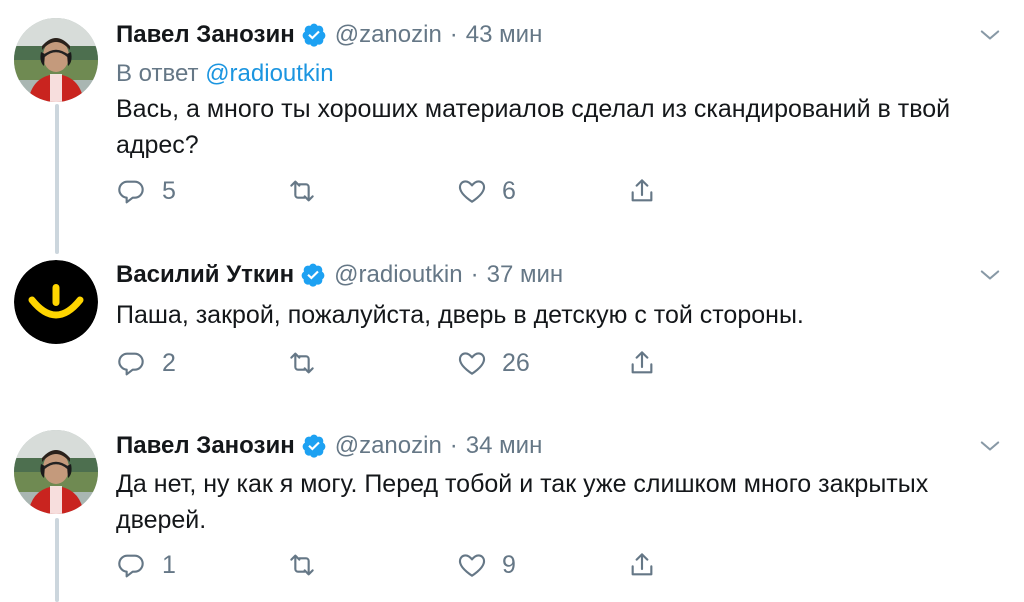  I want to click on like-button: 6, so click(486, 191).